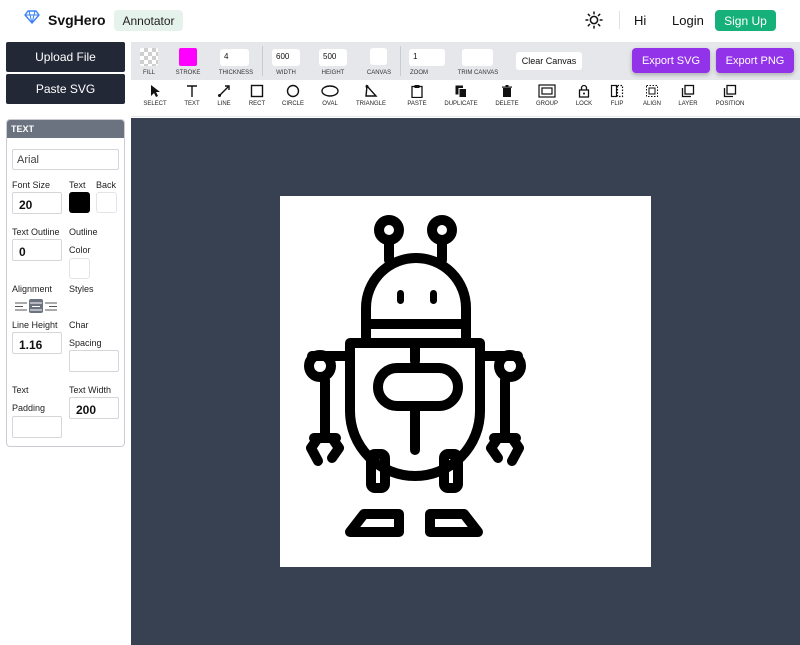 The image size is (800, 645). Describe the element at coordinates (333, 57) in the screenshot. I see `height-input: 500` at that location.